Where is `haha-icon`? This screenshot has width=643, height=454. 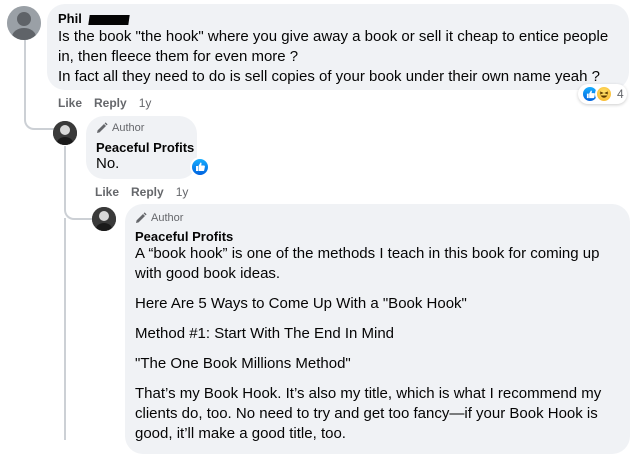
haha-icon is located at coordinates (604, 94).